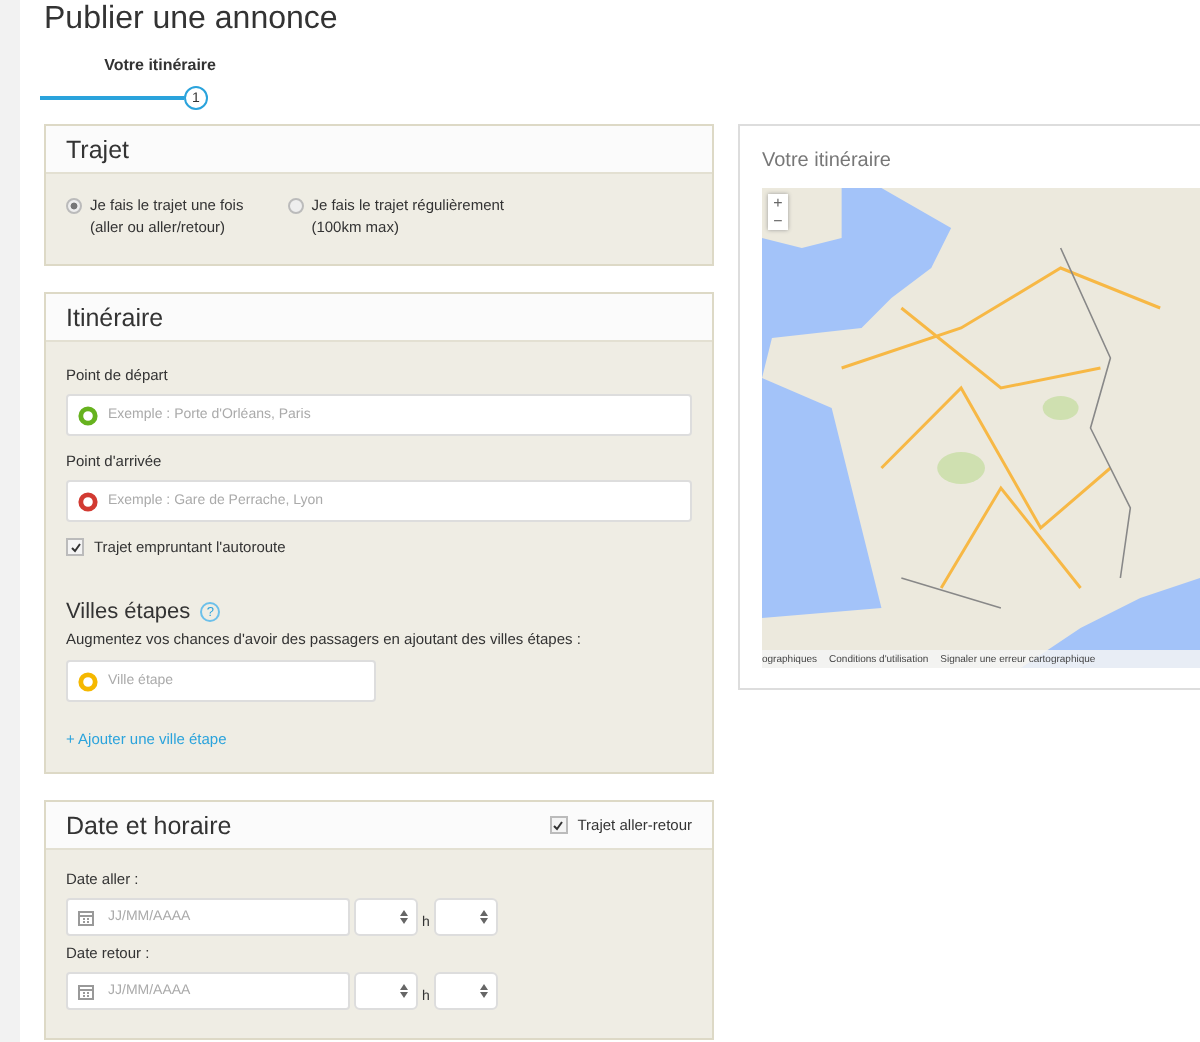  Describe the element at coordinates (97, 149) in the screenshot. I see `panel-title: Trajet` at that location.